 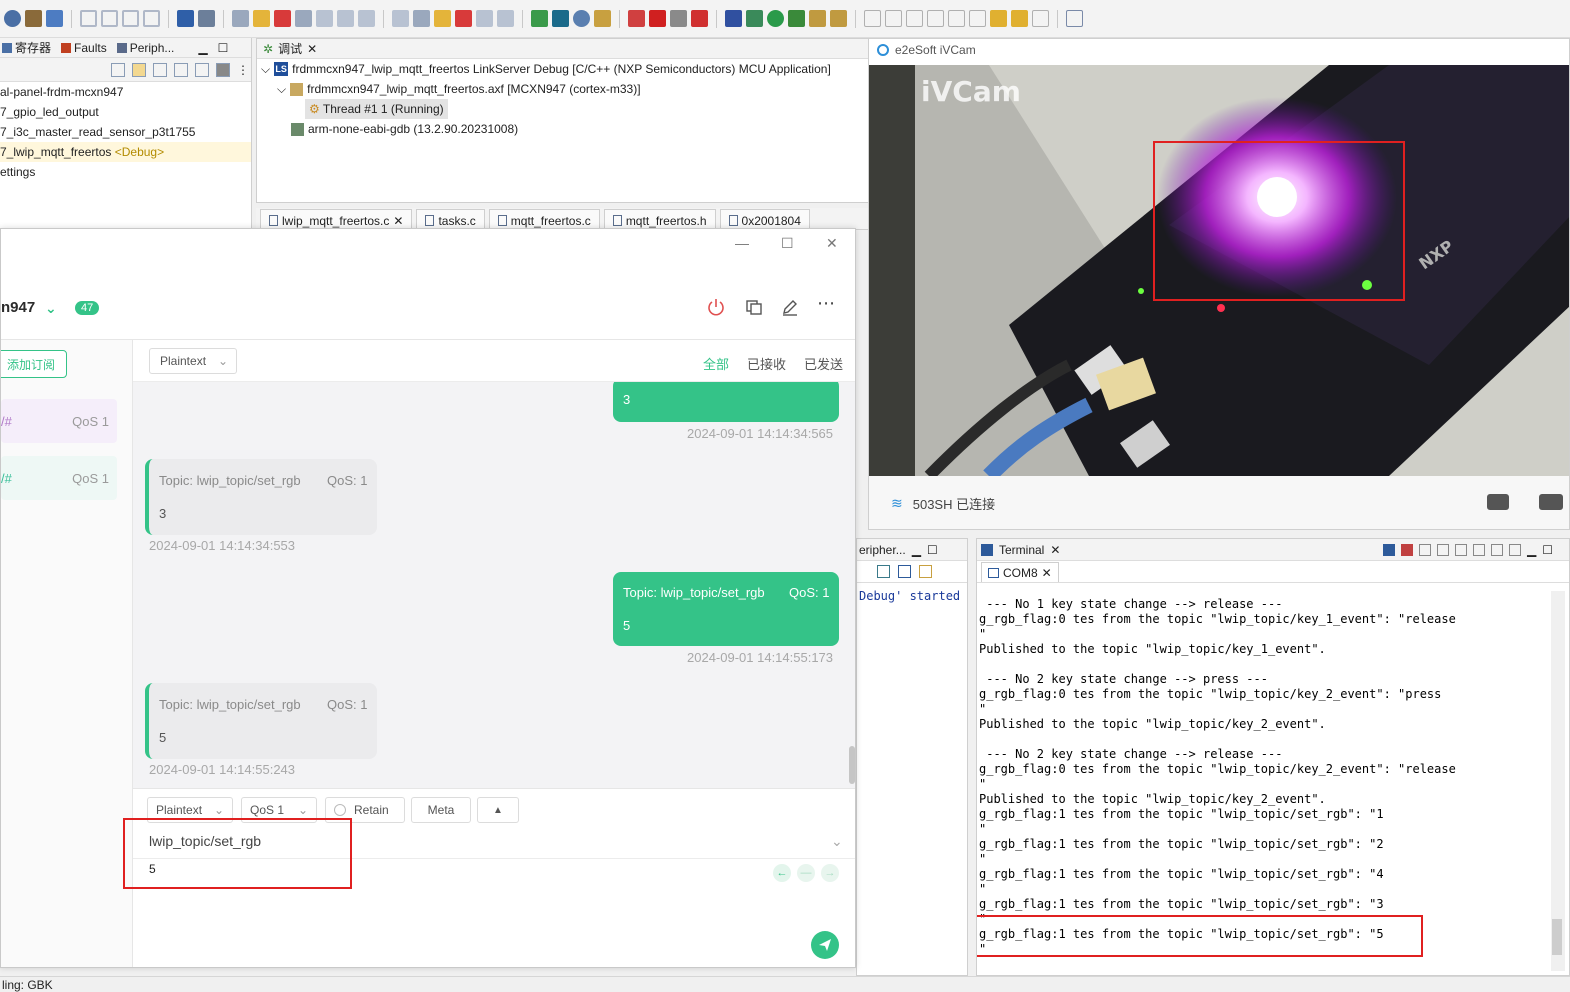 What do you see at coordinates (484, 18) in the screenshot?
I see `disconnect-all-icon` at bounding box center [484, 18].